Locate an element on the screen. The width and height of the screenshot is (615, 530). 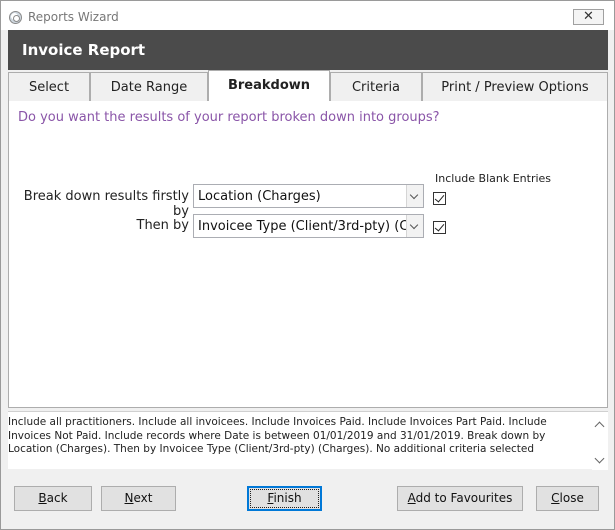
next-button: Next is located at coordinates (138, 498).